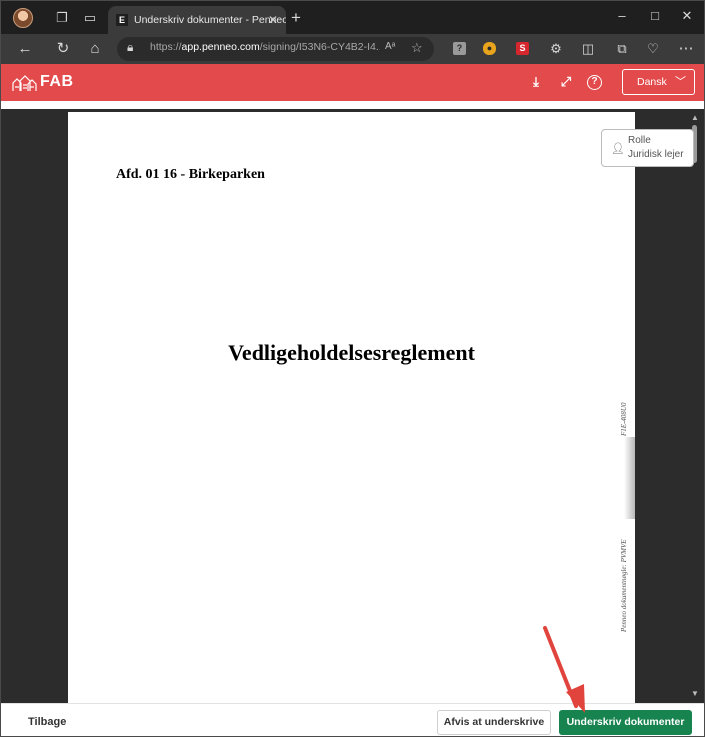 This screenshot has height=737, width=705. Describe the element at coordinates (417, 48) in the screenshot. I see `favorite-star-icon: ☆` at that location.